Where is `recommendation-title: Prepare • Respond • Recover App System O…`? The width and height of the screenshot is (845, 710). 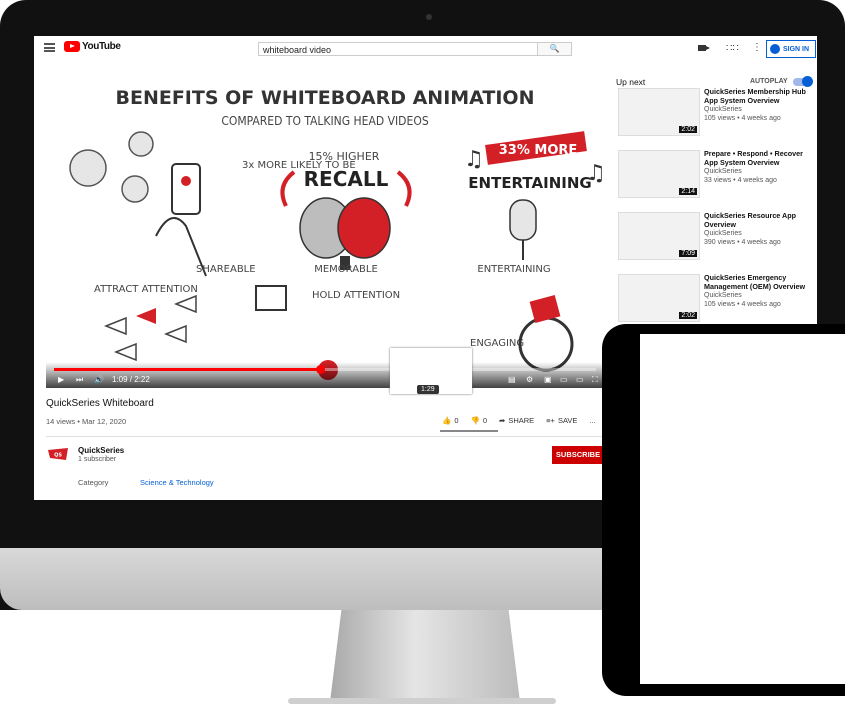 recommendation-title: Prepare • Respond • Recover App System O… is located at coordinates (758, 158).